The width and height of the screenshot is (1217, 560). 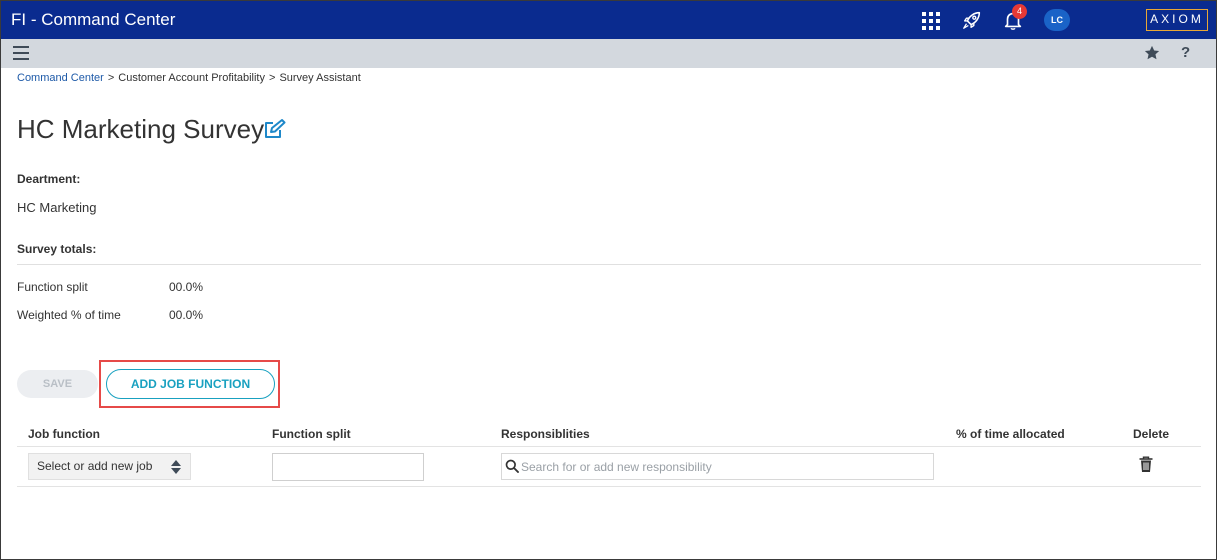 I want to click on trash-icon, so click(x=1146, y=464).